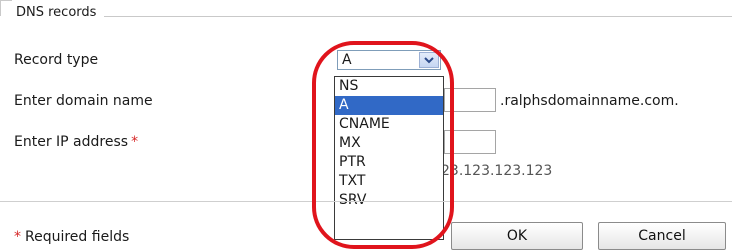  Describe the element at coordinates (497, 171) in the screenshot. I see `ip-address-hint: 23.123.123.123` at that location.